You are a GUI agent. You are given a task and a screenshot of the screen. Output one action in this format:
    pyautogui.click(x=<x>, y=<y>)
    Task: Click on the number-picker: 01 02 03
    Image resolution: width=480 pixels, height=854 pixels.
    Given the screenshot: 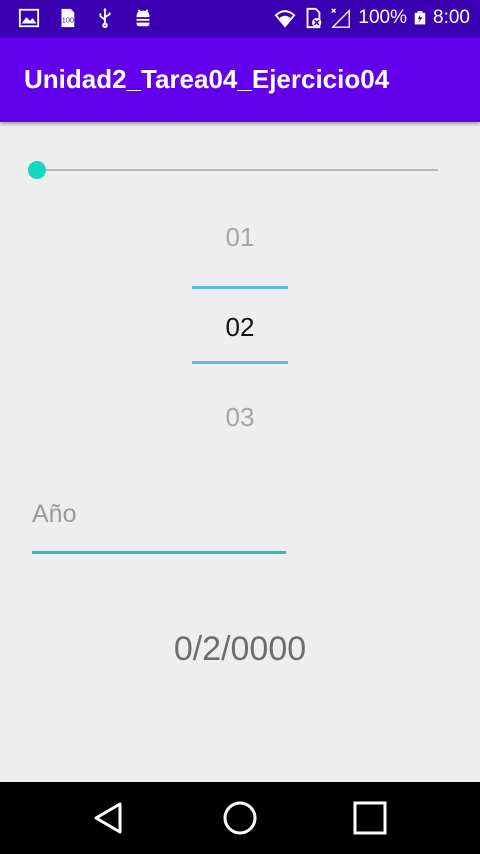 What is the action you would take?
    pyautogui.click(x=240, y=330)
    